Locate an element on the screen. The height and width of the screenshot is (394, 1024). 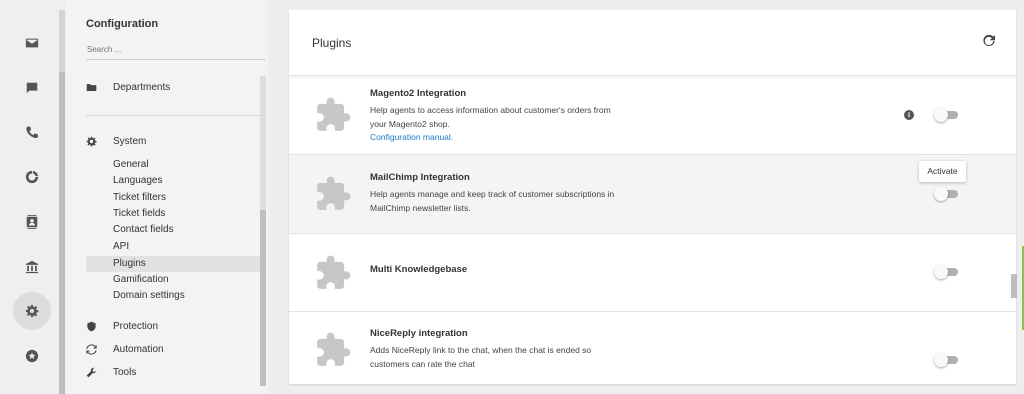
nav-protection-label: Protection is located at coordinates (136, 326).